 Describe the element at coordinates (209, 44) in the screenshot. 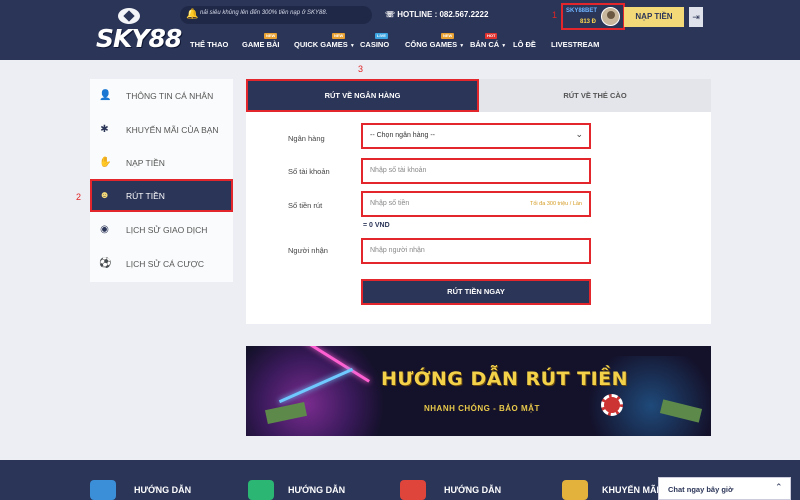

I see `nav-item-the-thao: THỂ THAO` at that location.